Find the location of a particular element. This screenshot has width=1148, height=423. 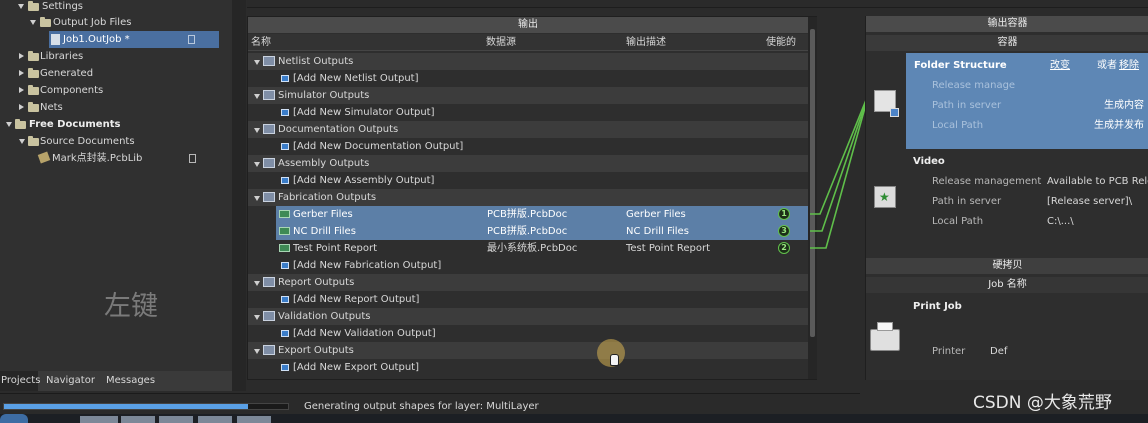

add-output-row: [Add New Fabrication Output] is located at coordinates (528, 265).